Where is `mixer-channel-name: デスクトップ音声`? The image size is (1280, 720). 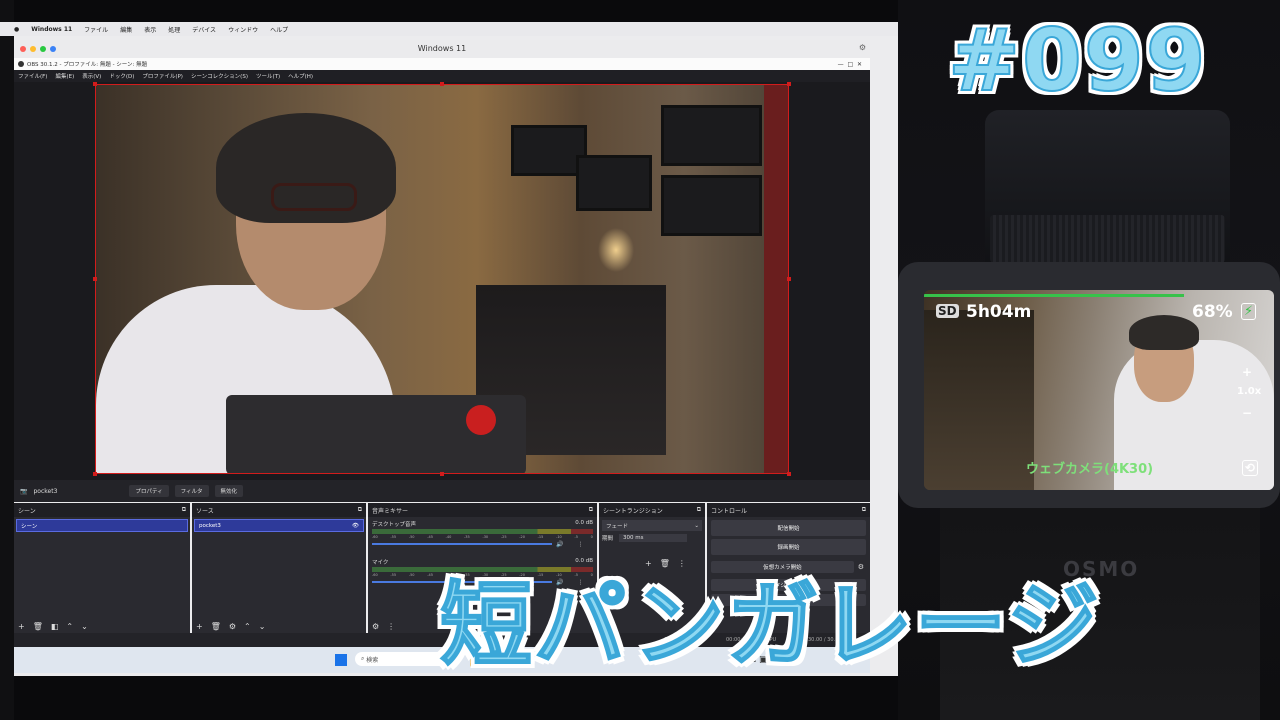
mixer-channel-name: デスクトップ音声 is located at coordinates (394, 525).